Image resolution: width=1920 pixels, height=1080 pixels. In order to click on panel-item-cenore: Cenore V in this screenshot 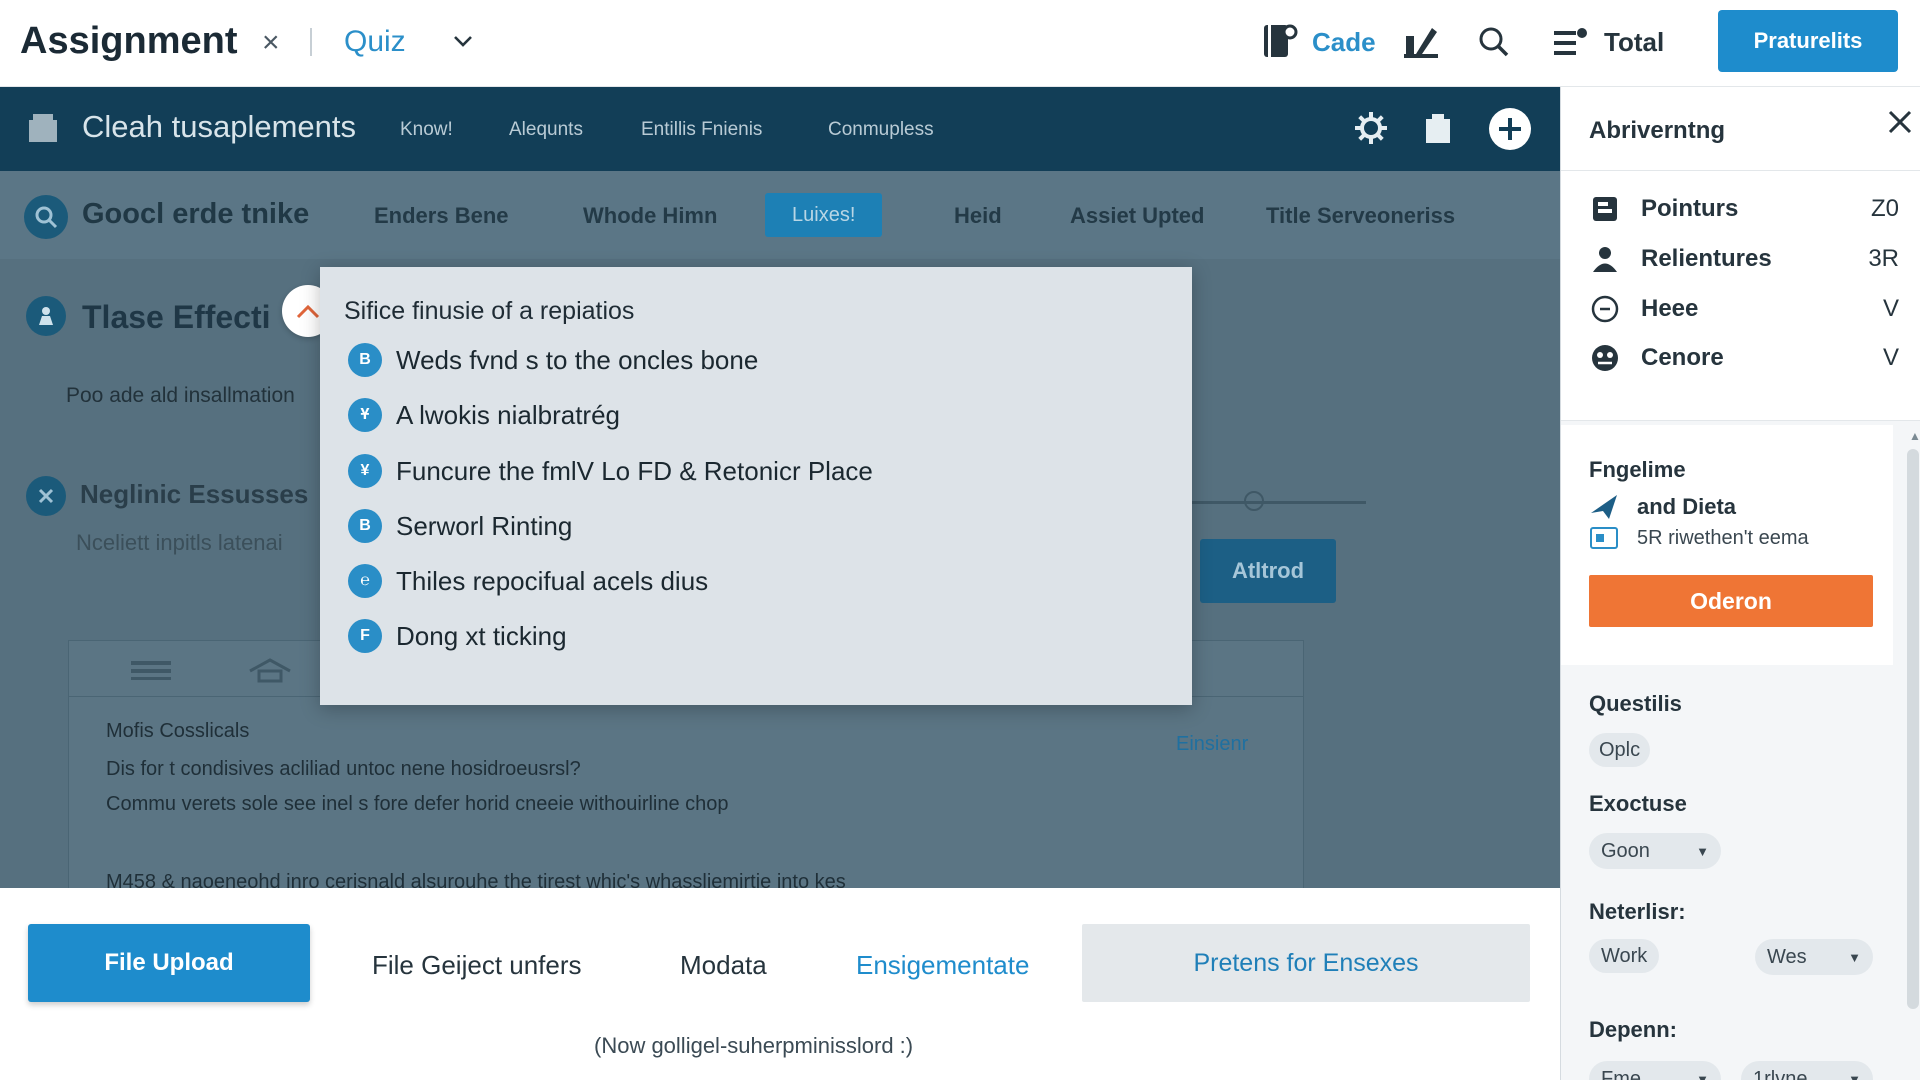, I will do `click(1744, 358)`.